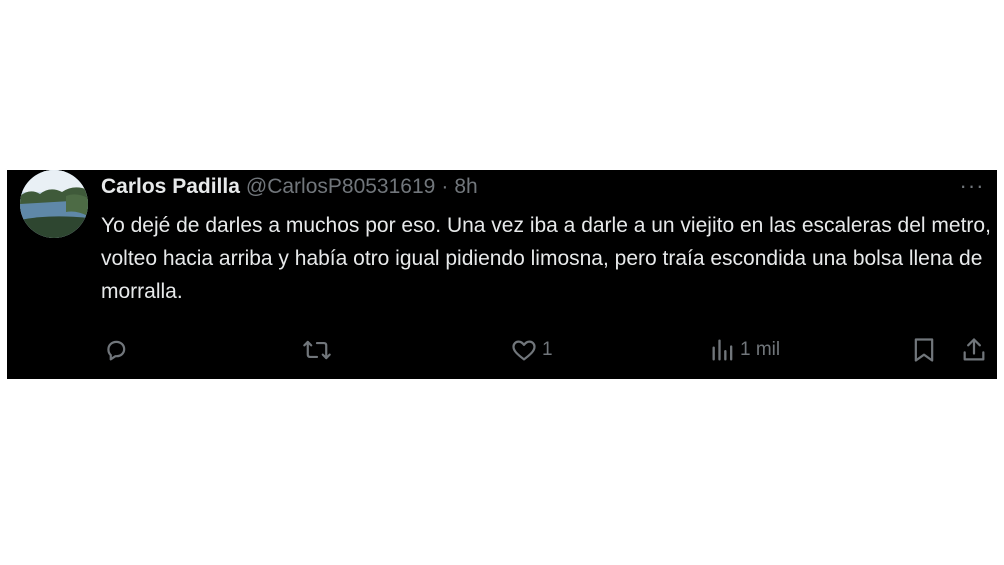 This screenshot has height=565, width=1004. I want to click on heart-icon, so click(524, 350).